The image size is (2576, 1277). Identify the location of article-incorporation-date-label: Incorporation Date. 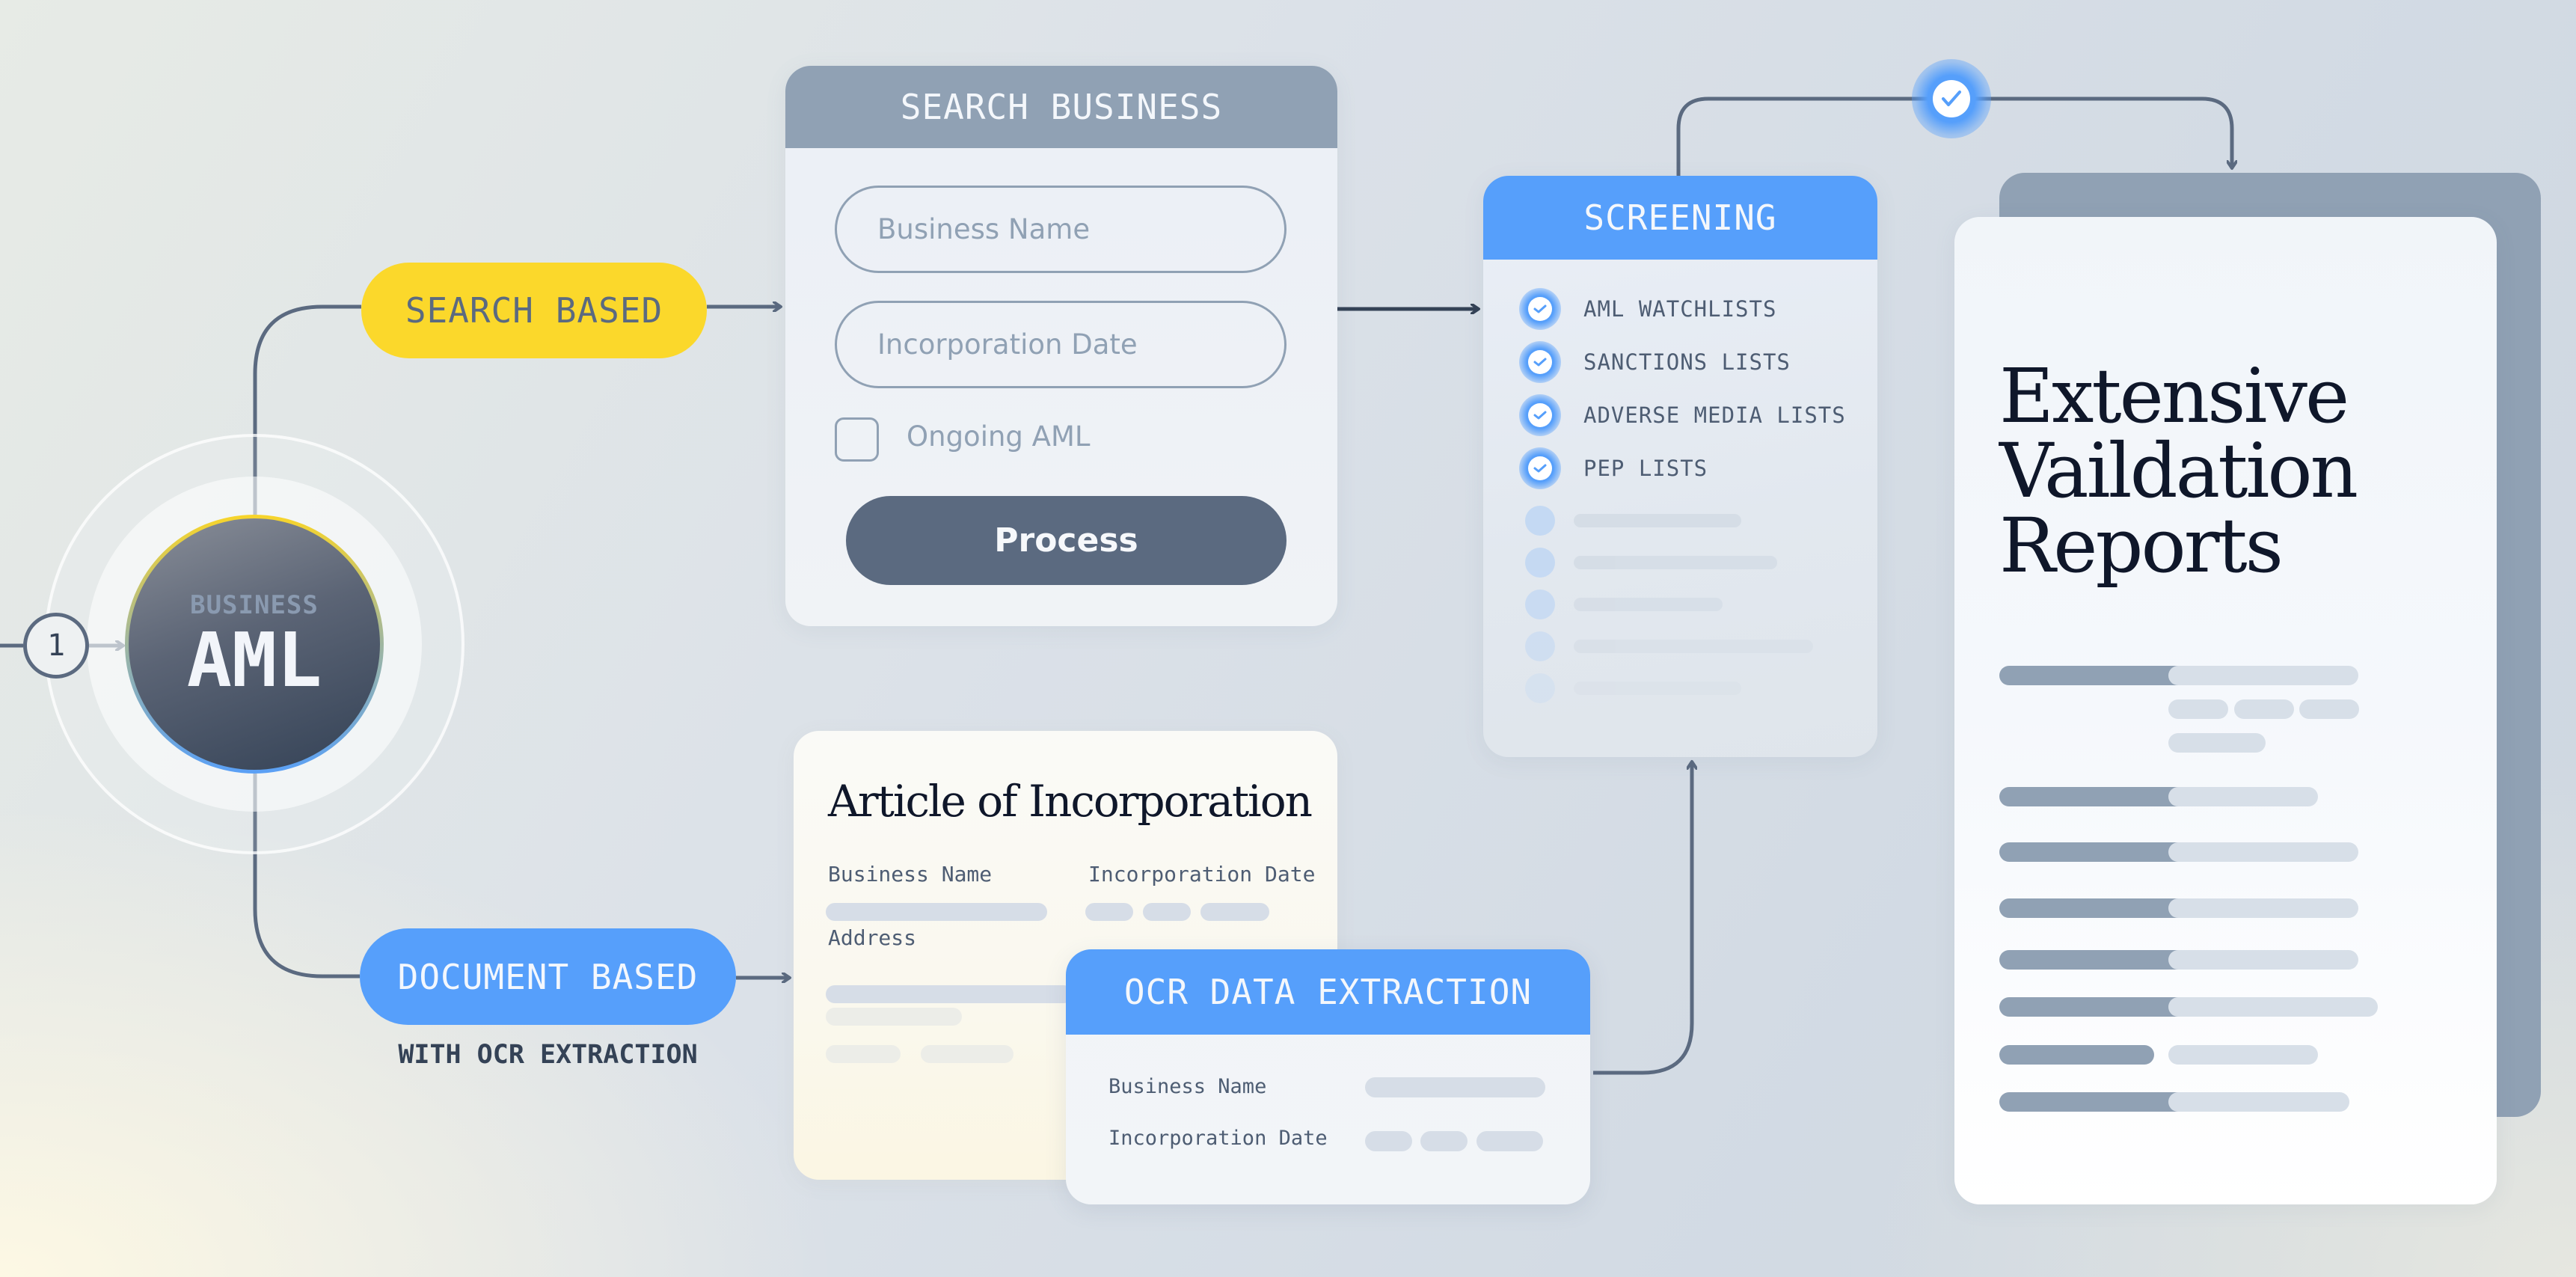
(1202, 874).